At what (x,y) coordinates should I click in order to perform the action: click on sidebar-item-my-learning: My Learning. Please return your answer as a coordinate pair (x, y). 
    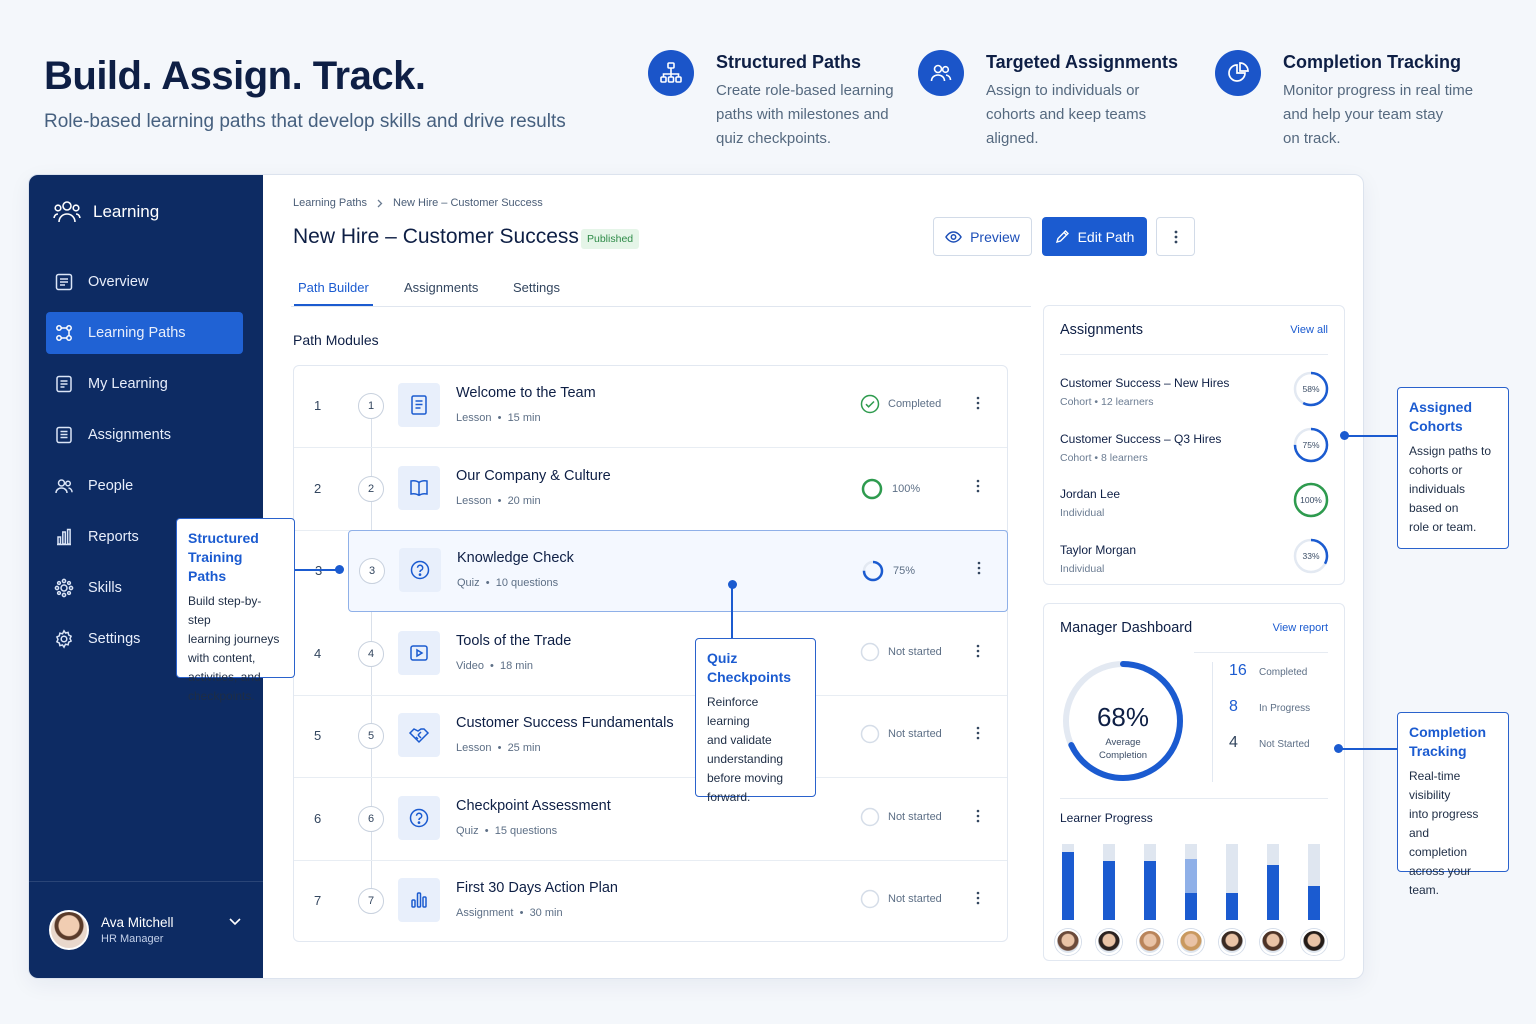
    Looking at the image, I should click on (144, 384).